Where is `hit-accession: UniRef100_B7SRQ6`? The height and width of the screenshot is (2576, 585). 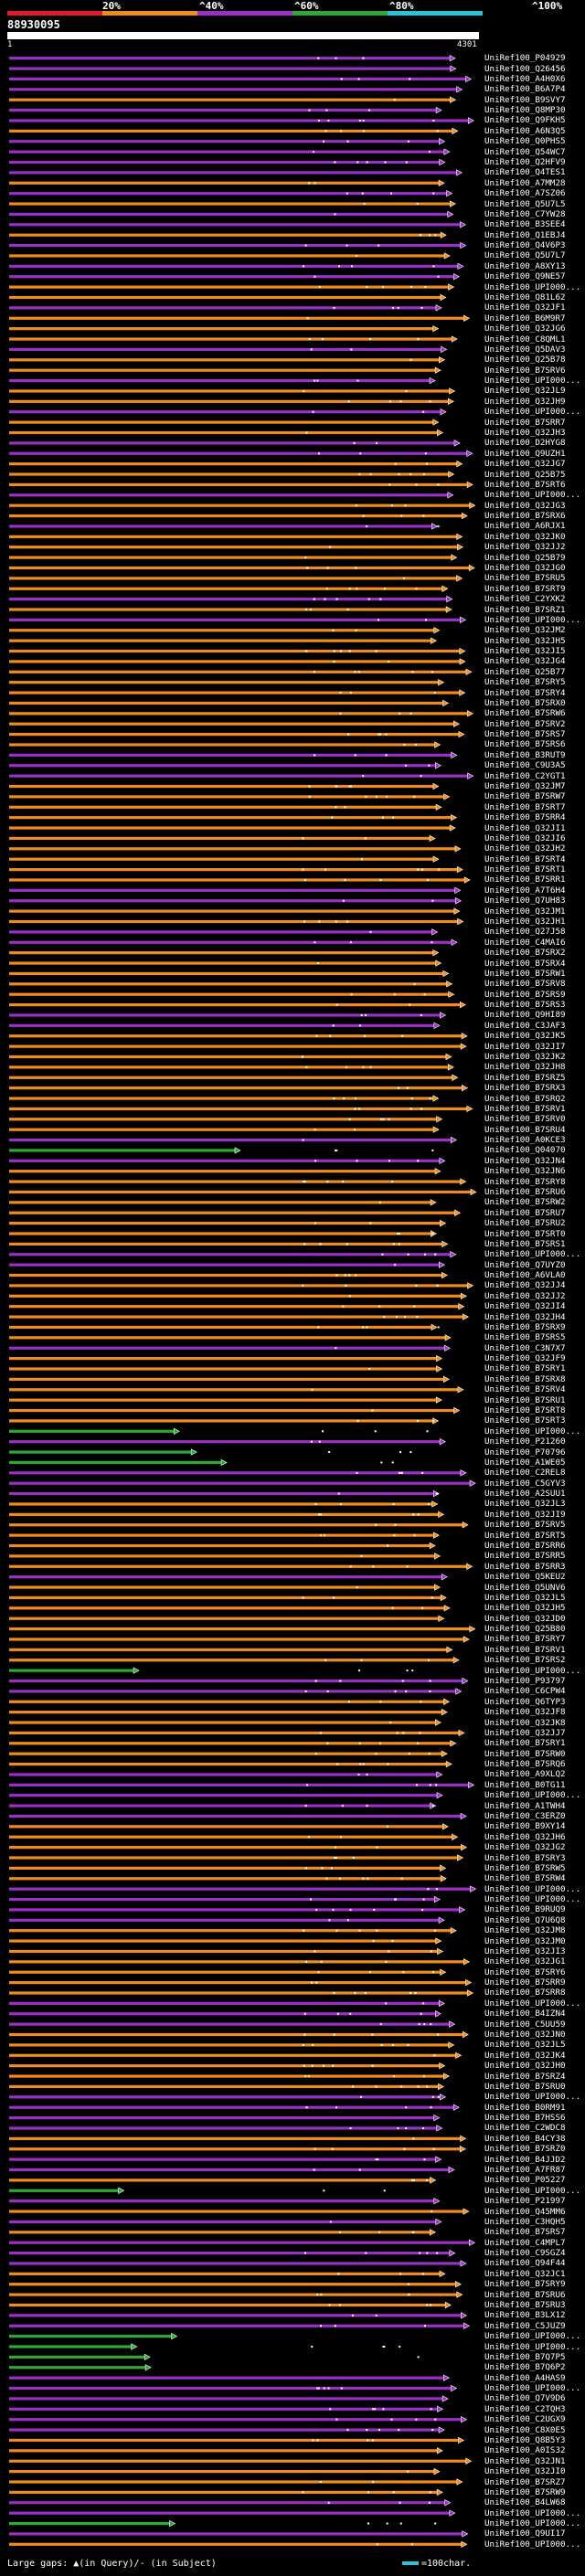 hit-accession: UniRef100_B7SRQ6 is located at coordinates (525, 1764).